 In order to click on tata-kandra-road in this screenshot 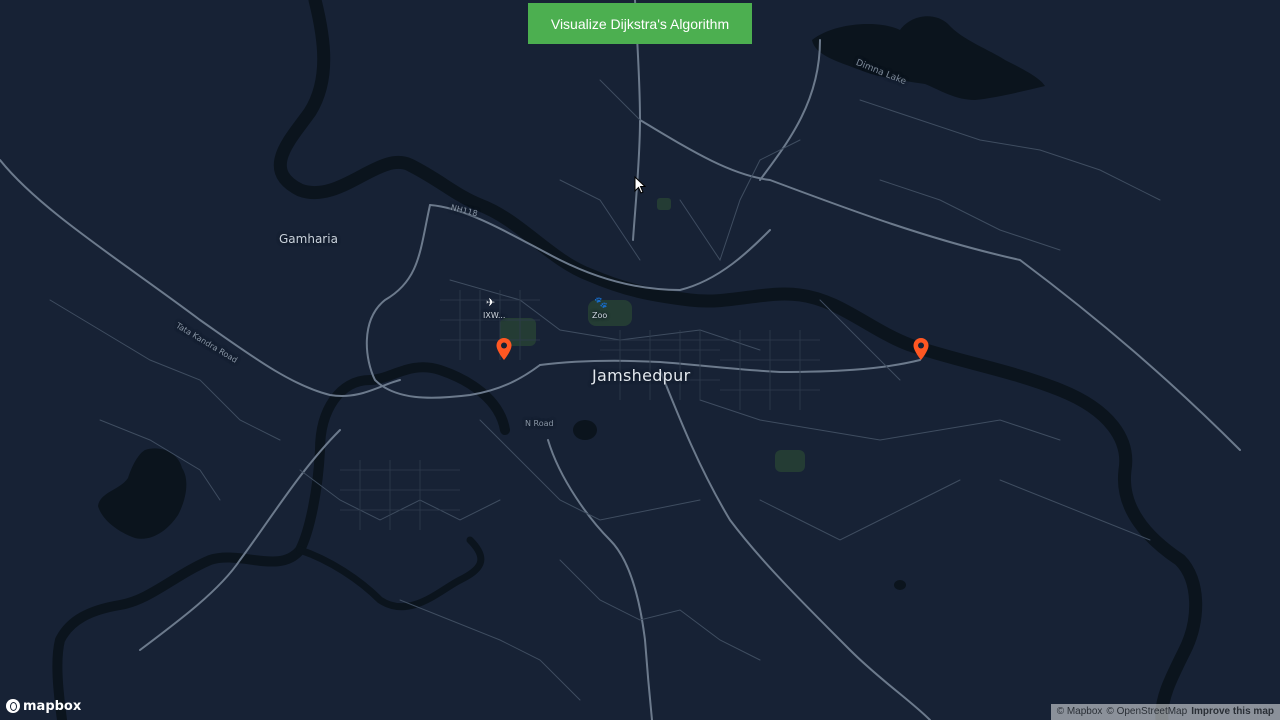, I will do `click(200, 278)`.